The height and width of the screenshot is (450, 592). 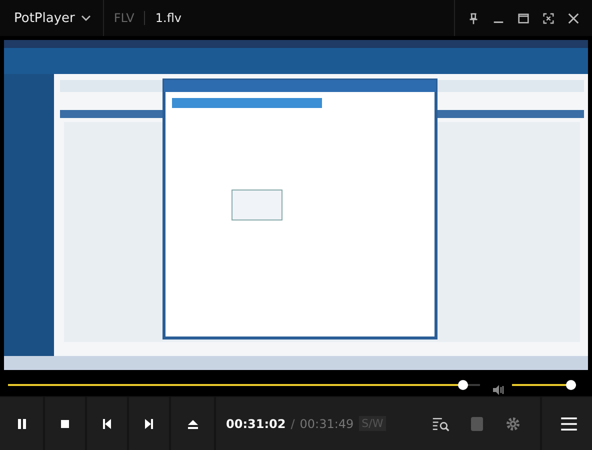 What do you see at coordinates (441, 424) in the screenshot?
I see `playlist-search-icon` at bounding box center [441, 424].